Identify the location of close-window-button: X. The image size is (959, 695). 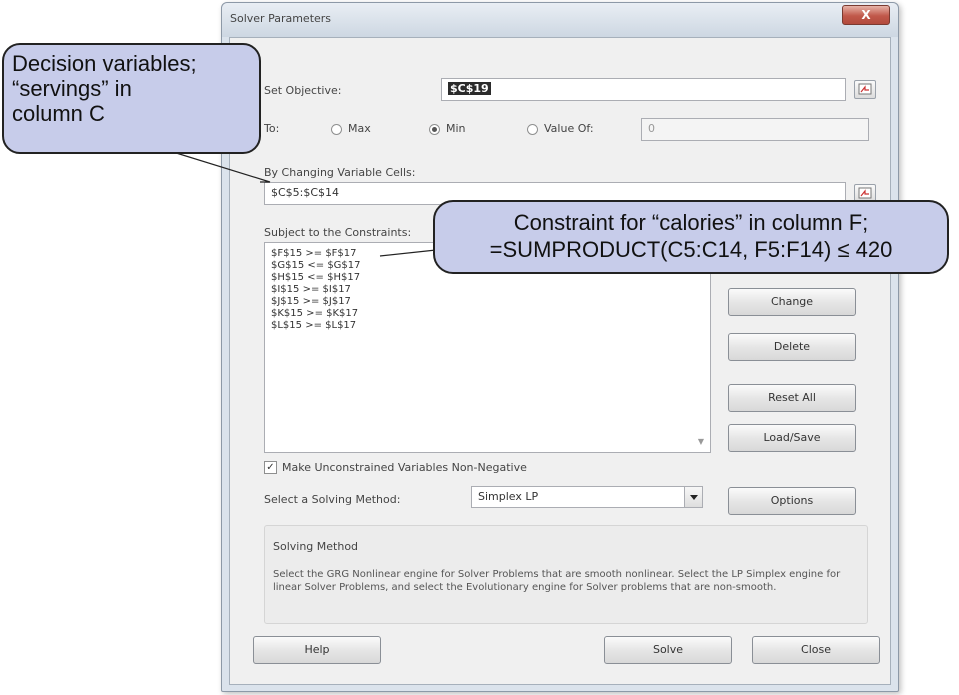
(866, 15).